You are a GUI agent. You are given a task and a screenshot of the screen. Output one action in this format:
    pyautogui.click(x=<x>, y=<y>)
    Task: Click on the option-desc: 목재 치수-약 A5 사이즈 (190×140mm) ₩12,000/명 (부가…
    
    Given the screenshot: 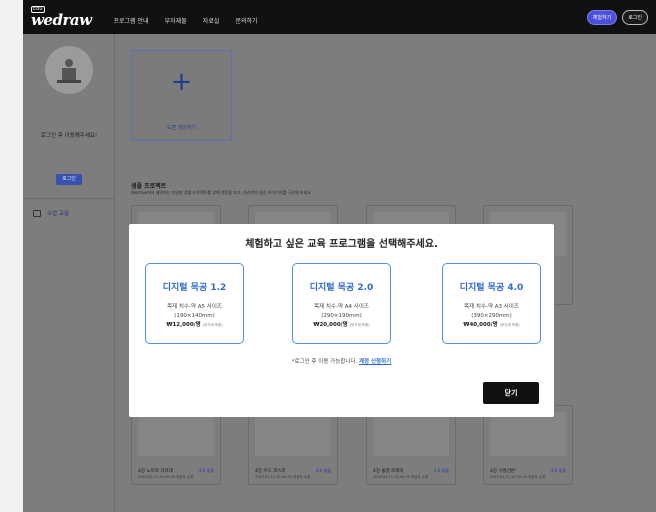 What is the action you would take?
    pyautogui.click(x=194, y=316)
    